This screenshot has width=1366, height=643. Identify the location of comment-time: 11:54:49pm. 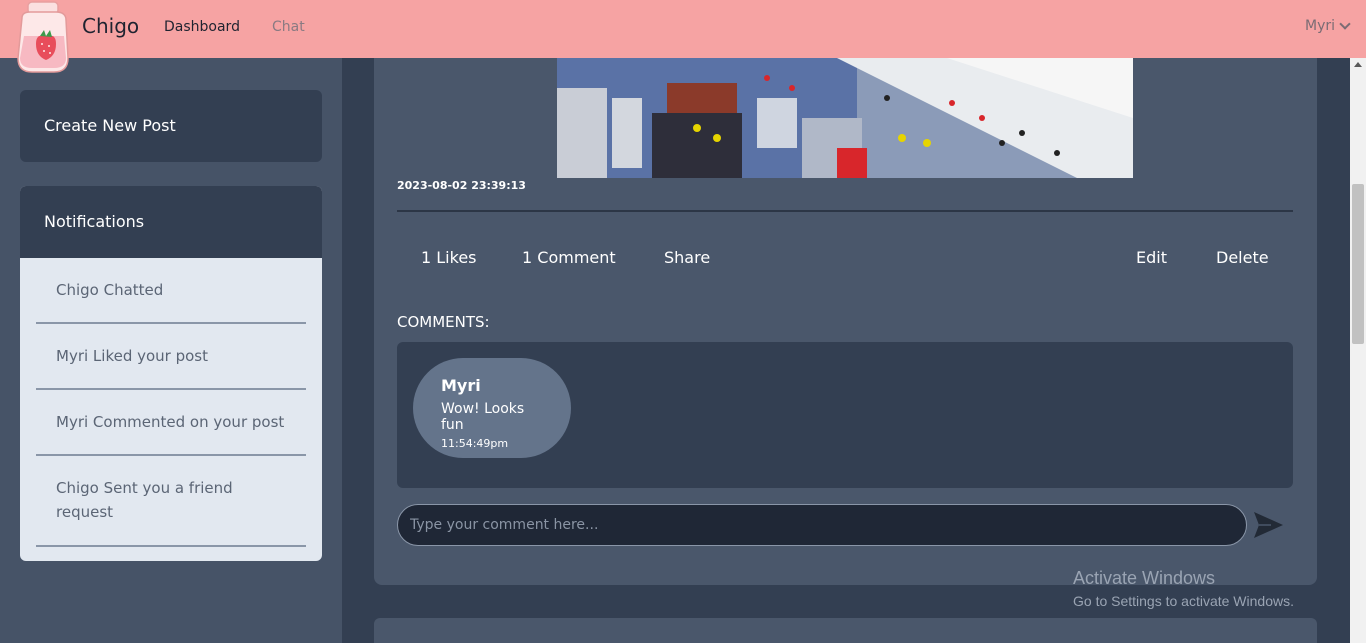
(475, 443).